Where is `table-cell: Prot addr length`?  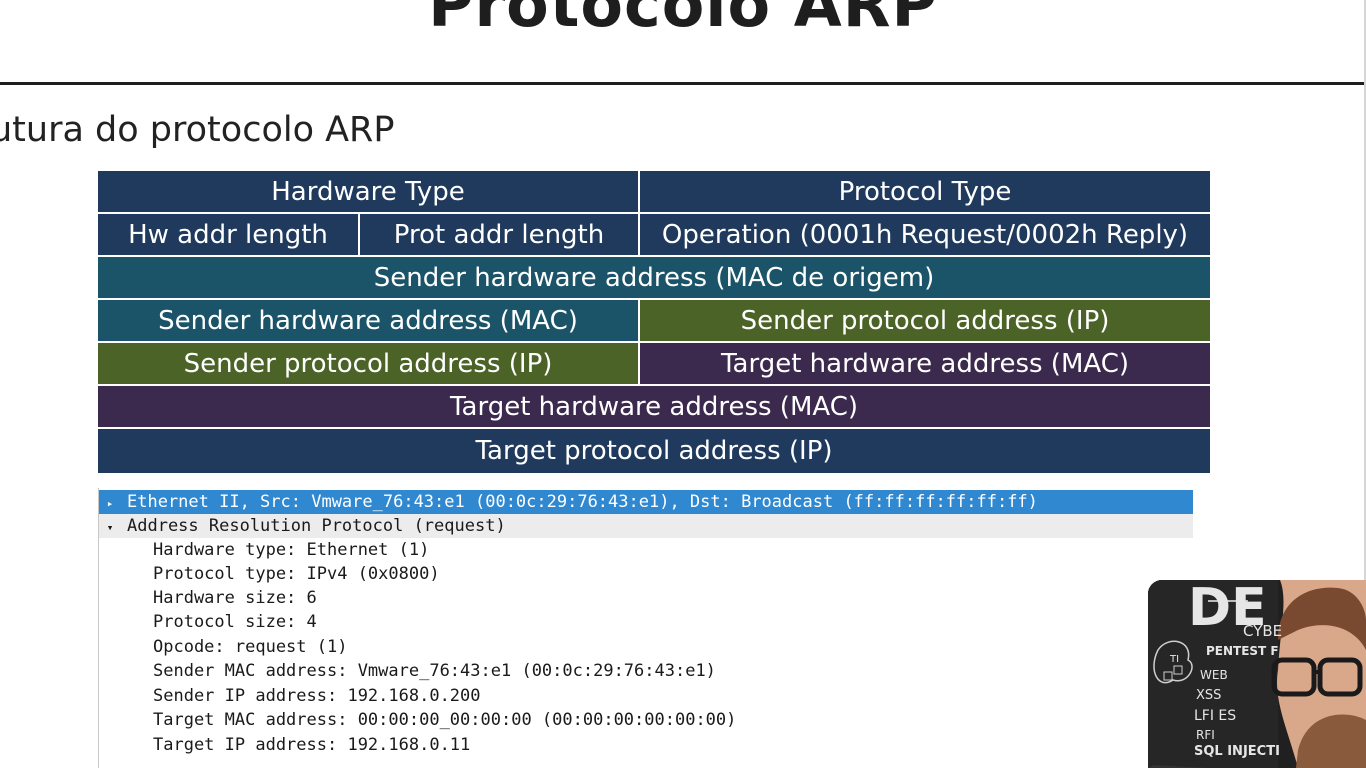
table-cell: Prot addr length is located at coordinates (500, 234).